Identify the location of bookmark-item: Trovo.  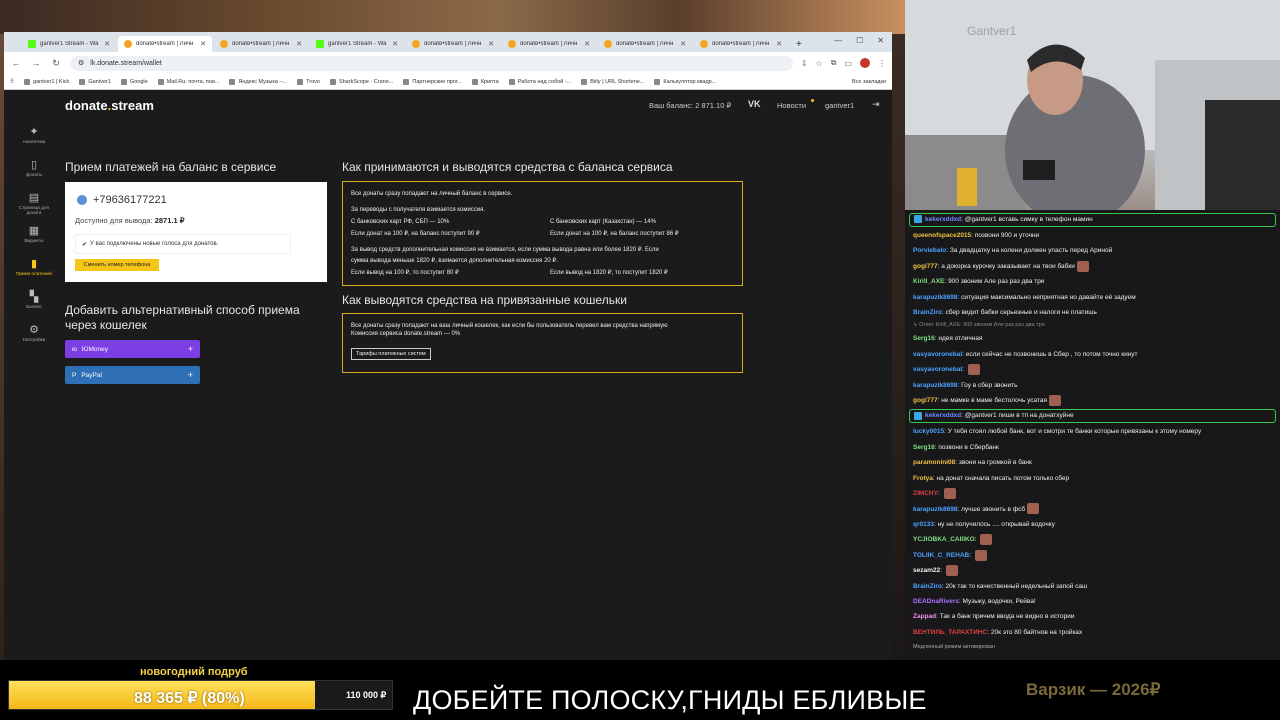
(308, 81).